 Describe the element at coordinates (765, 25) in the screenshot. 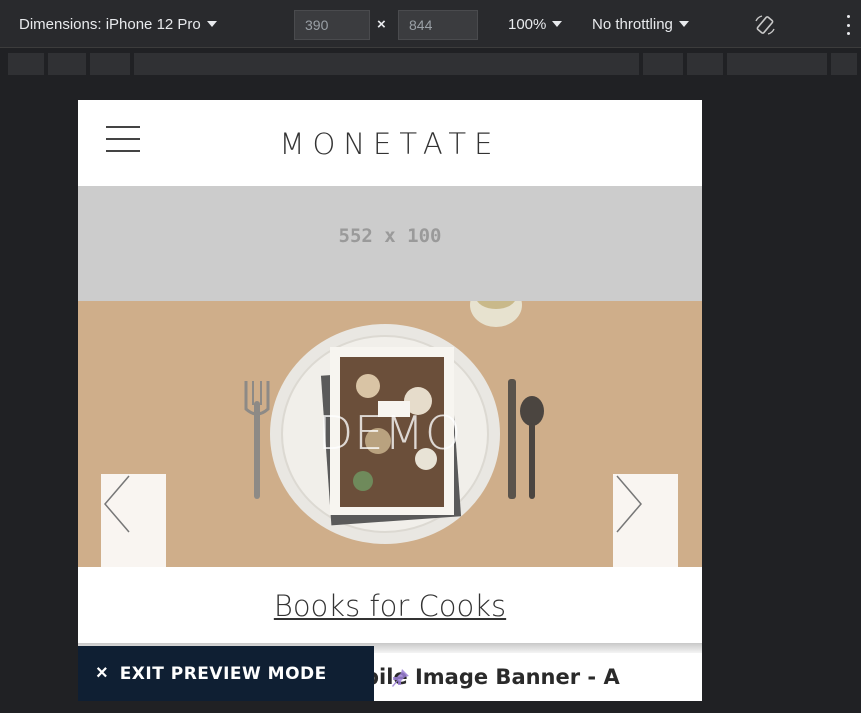

I see `rotate-icon` at that location.